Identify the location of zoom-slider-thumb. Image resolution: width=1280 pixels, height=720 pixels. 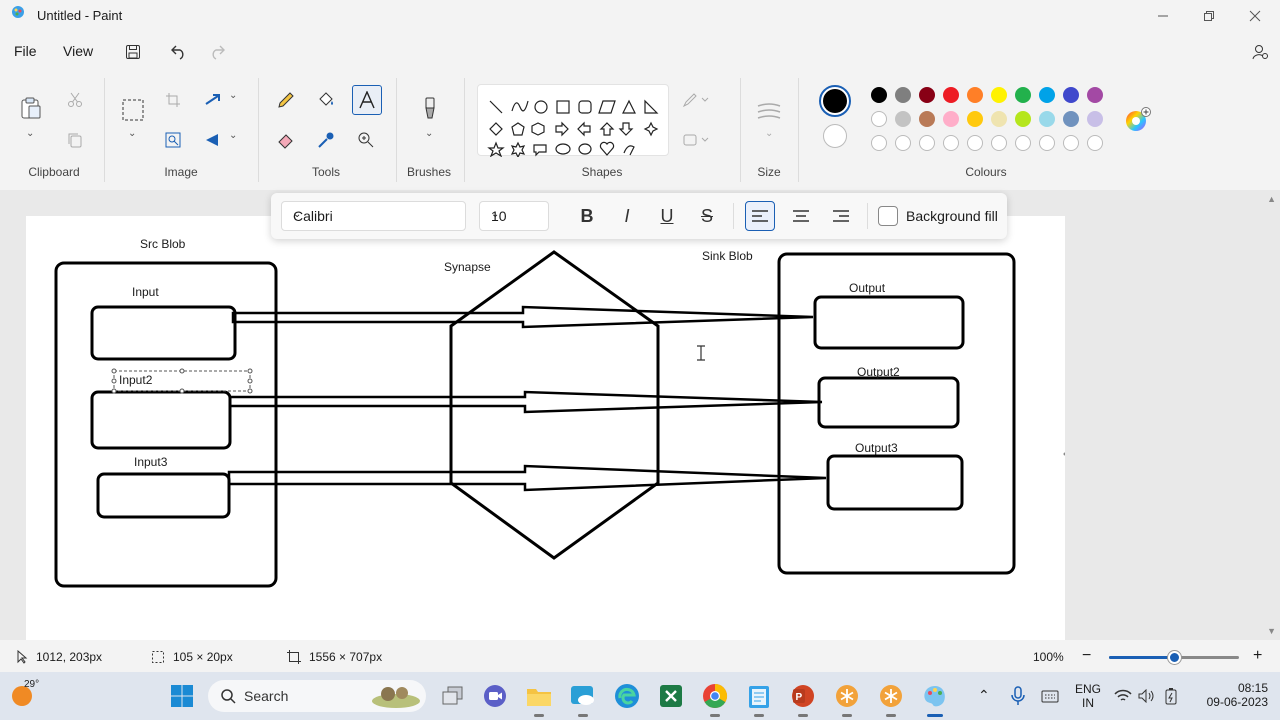
(1174, 657).